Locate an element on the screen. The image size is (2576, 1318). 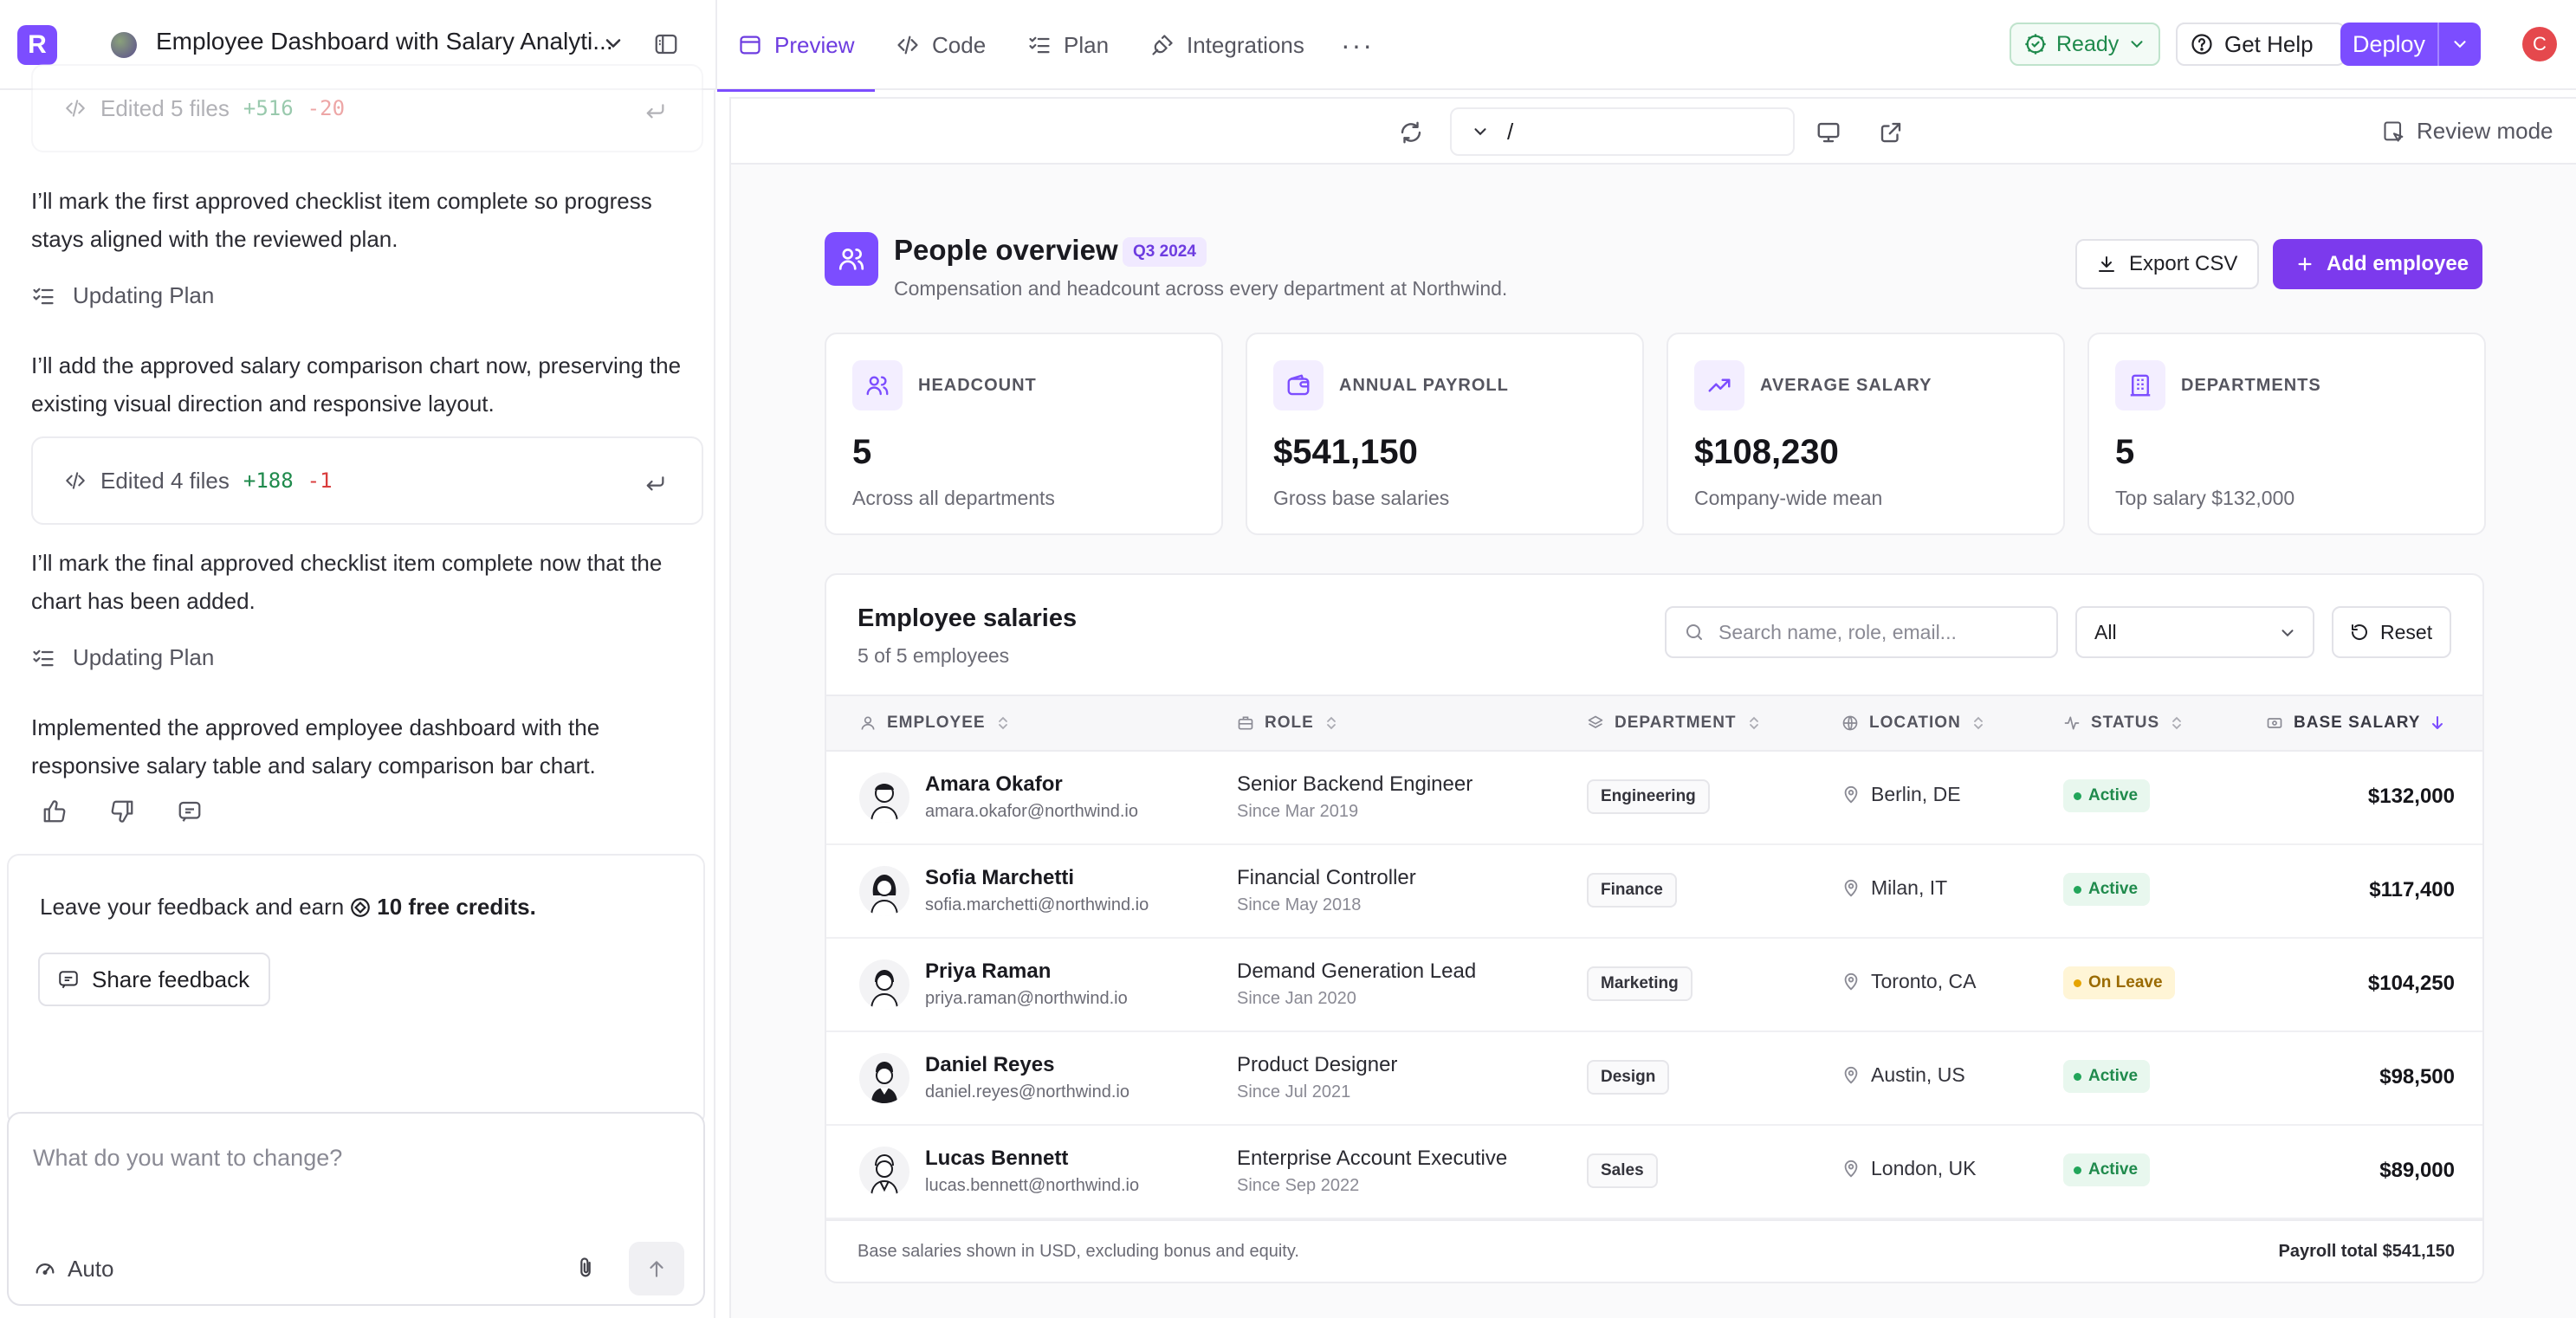
column-header-status: STATUS is located at coordinates (2123, 723).